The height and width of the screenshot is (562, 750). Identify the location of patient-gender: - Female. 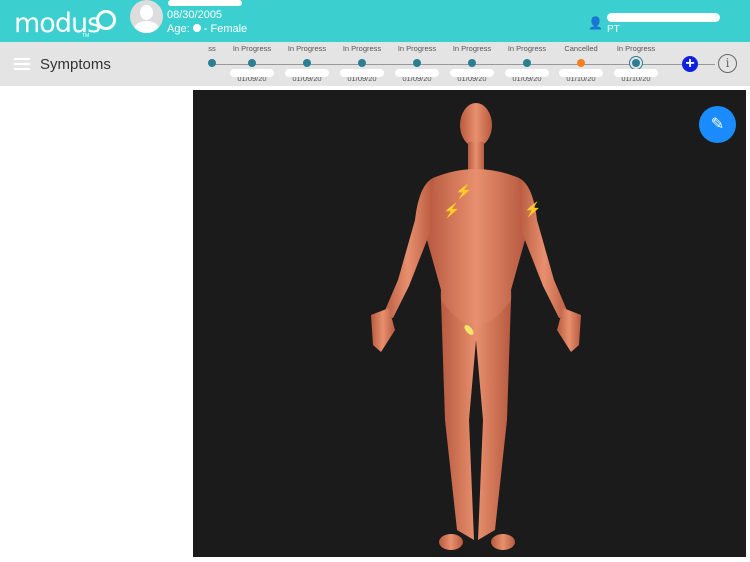
(225, 29).